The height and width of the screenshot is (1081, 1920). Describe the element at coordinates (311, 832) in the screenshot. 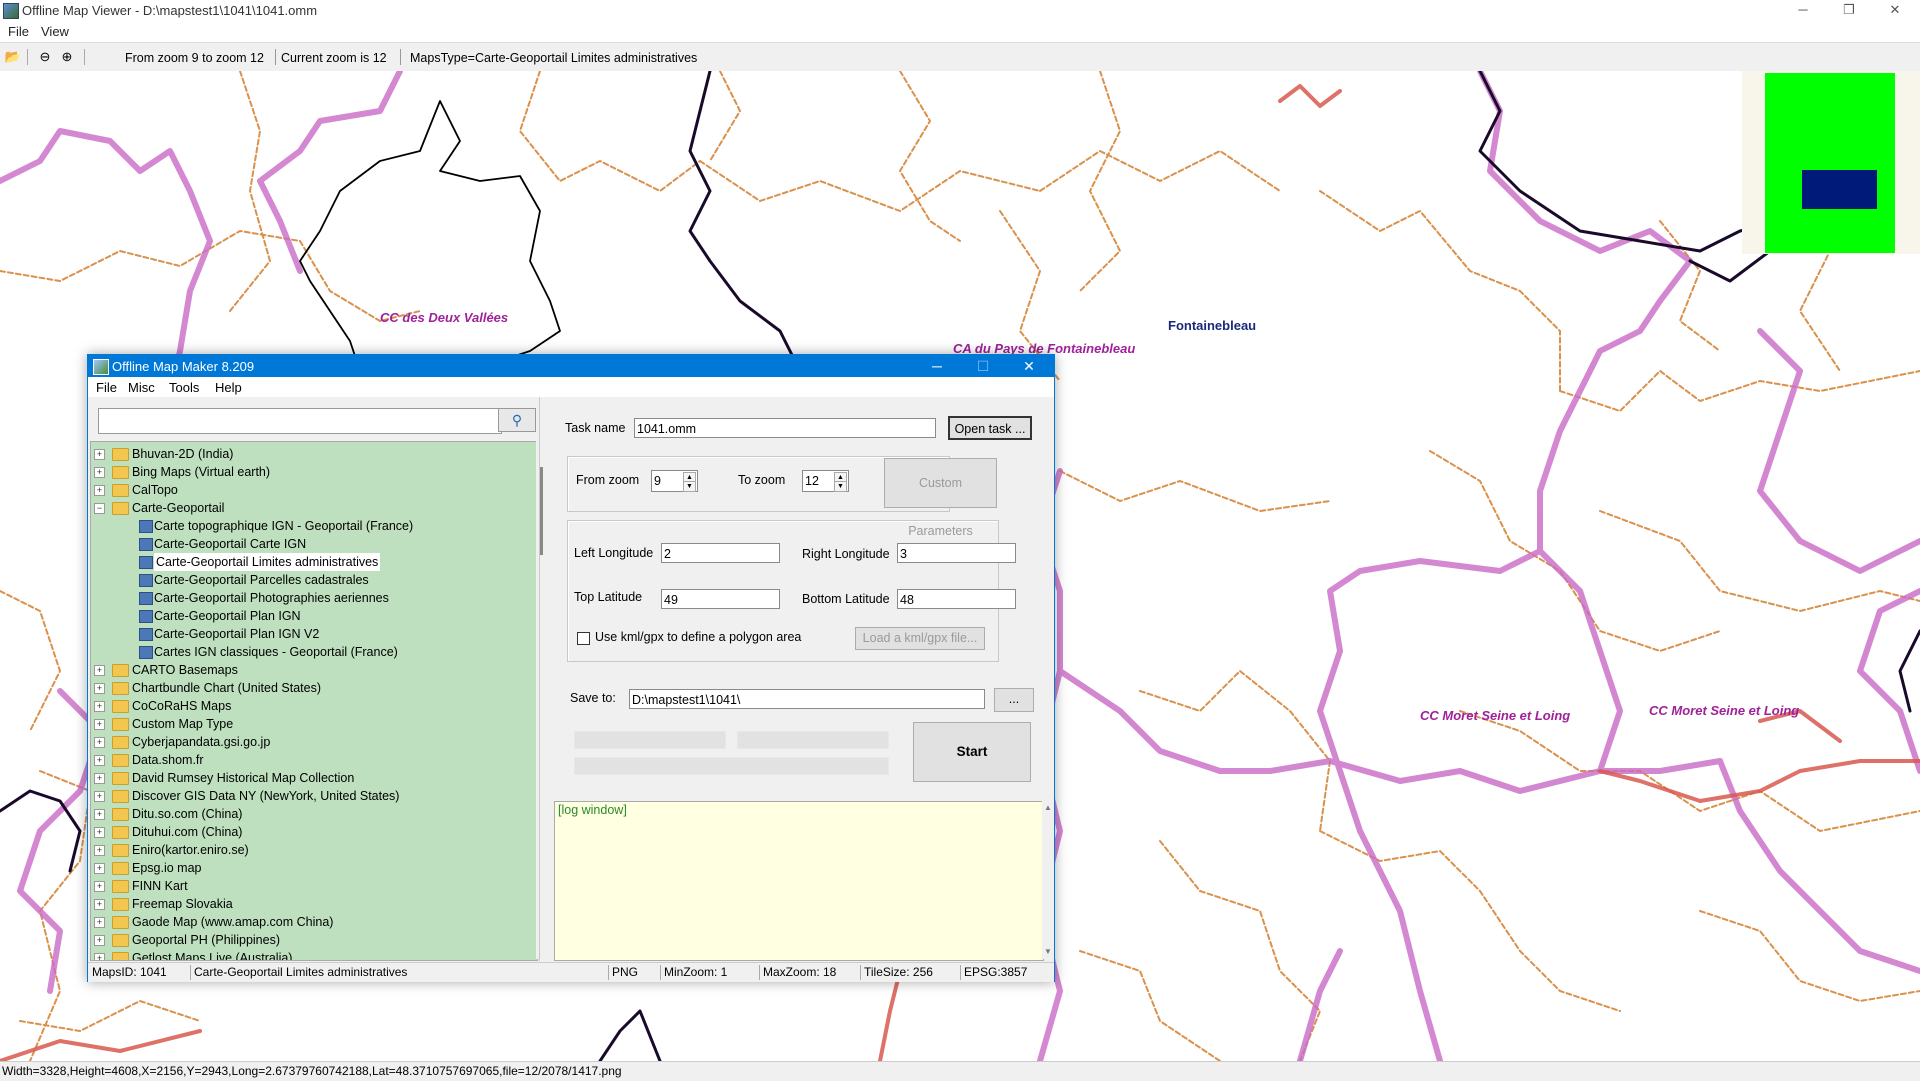

I see `tree-folder: + Dituhui.com (China)` at that location.